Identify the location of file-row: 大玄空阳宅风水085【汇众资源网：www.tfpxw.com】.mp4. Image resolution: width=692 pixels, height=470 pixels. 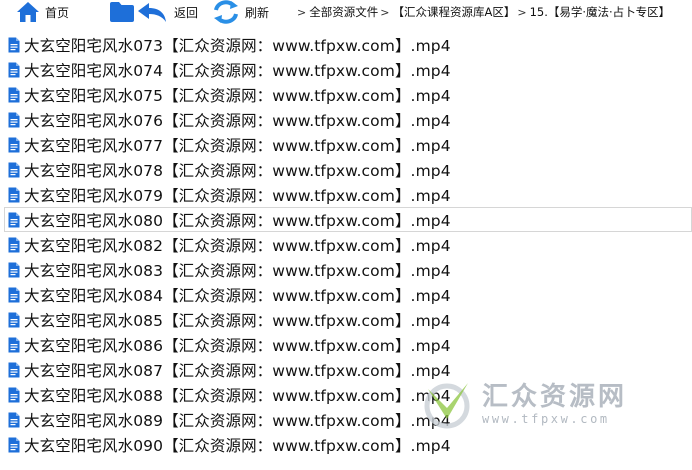
(346, 319).